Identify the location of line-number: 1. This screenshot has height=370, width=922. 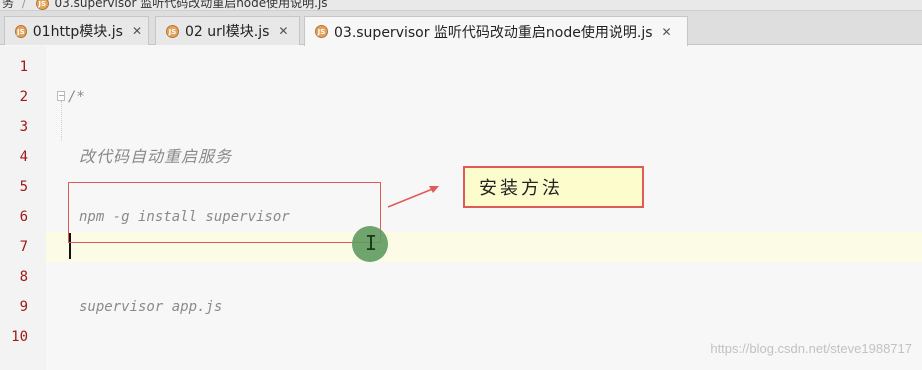
(23, 67).